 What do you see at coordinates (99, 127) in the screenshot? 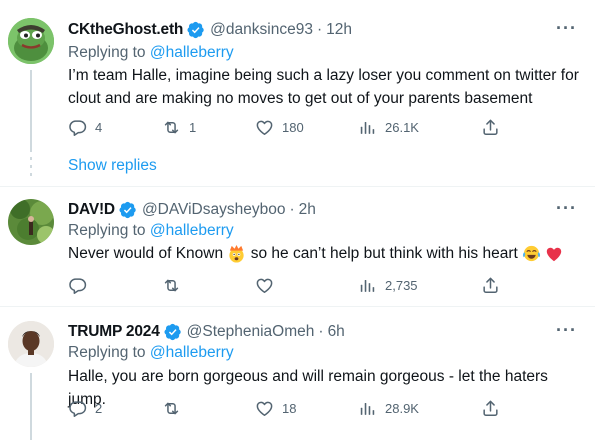
I see `reply-count: 4` at bounding box center [99, 127].